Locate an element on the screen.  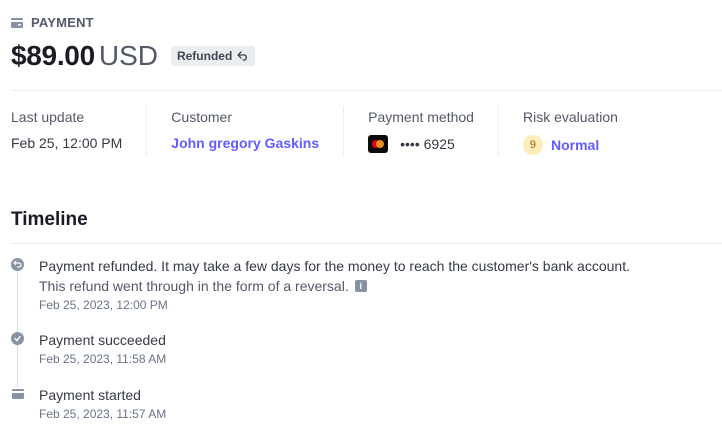
last-update-label: Last update is located at coordinates (48, 117).